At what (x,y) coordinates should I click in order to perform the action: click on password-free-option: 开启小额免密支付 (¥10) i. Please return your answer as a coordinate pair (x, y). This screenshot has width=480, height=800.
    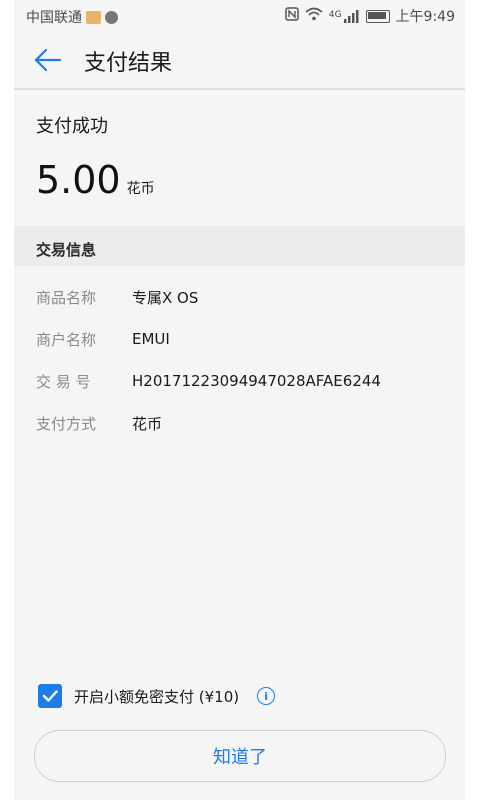
    Looking at the image, I should click on (157, 696).